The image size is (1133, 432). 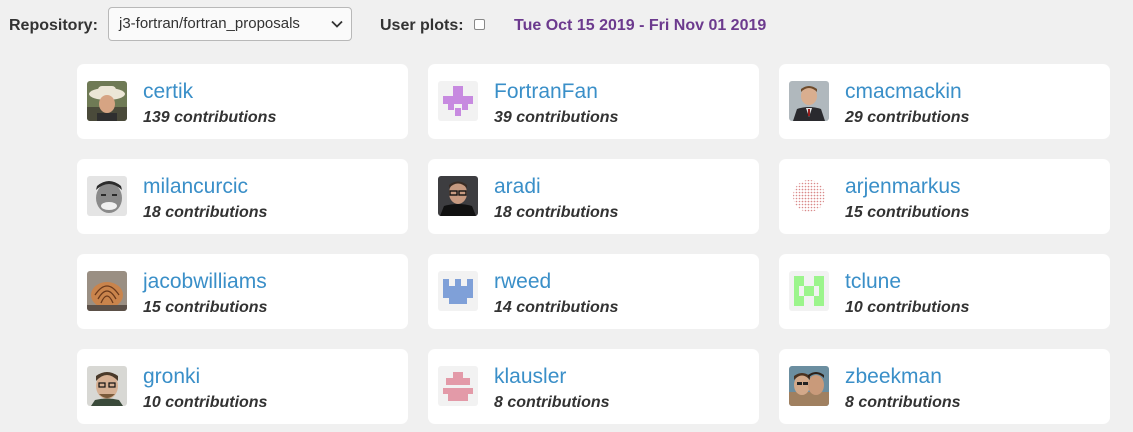 What do you see at coordinates (593, 386) in the screenshot?
I see `contributor-card: klausler 8 contributions` at bounding box center [593, 386].